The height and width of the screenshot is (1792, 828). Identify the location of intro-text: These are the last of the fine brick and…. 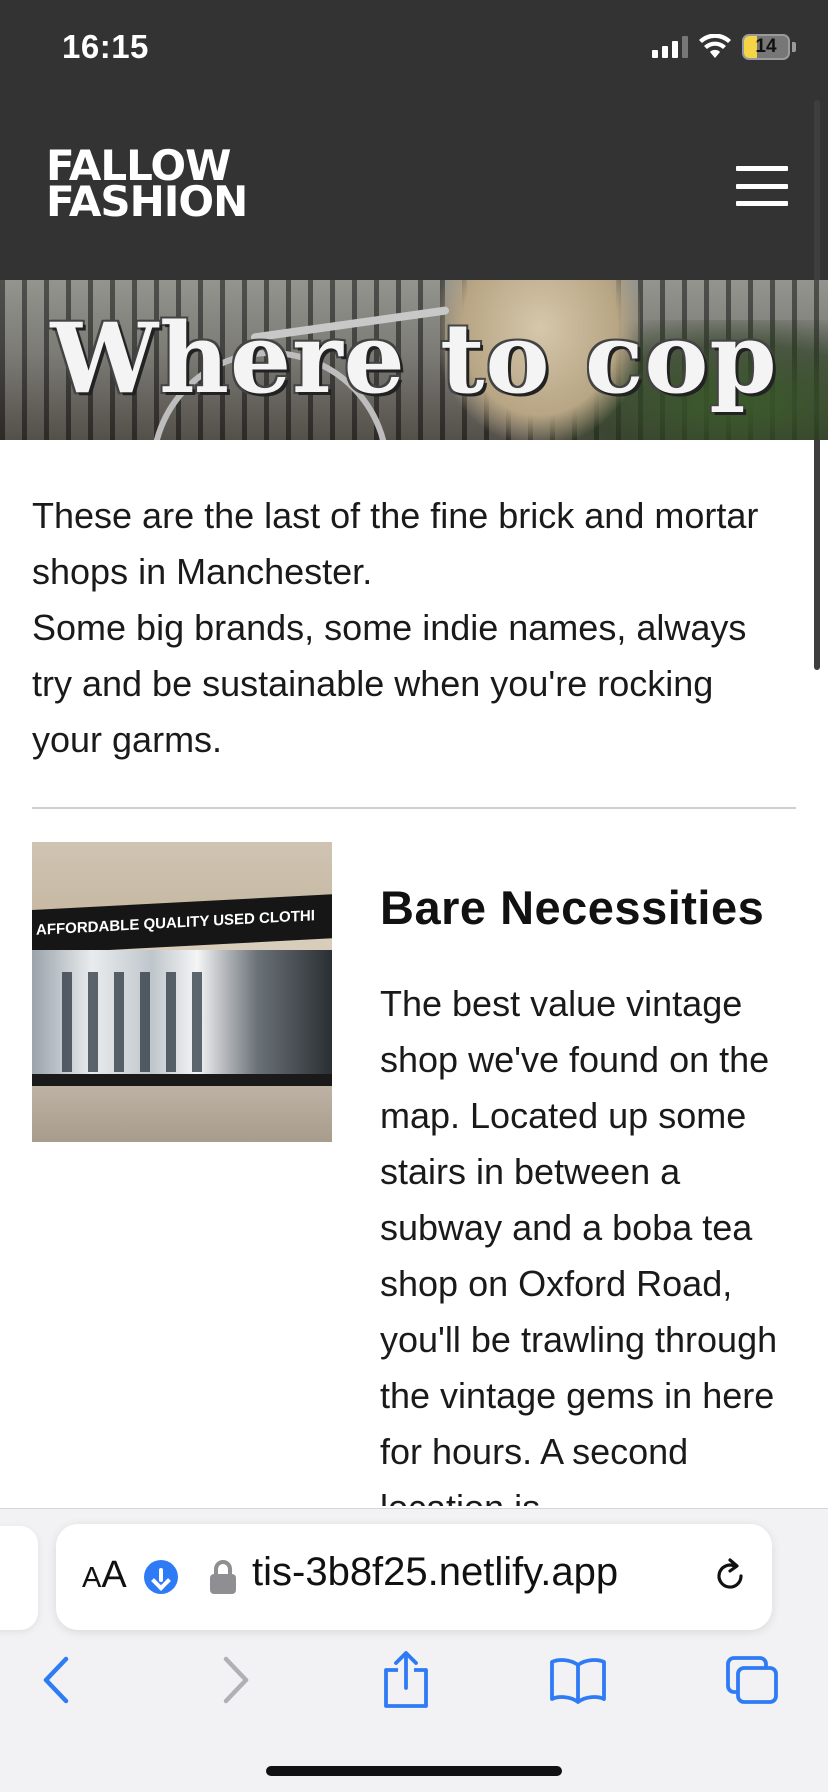
(412, 628).